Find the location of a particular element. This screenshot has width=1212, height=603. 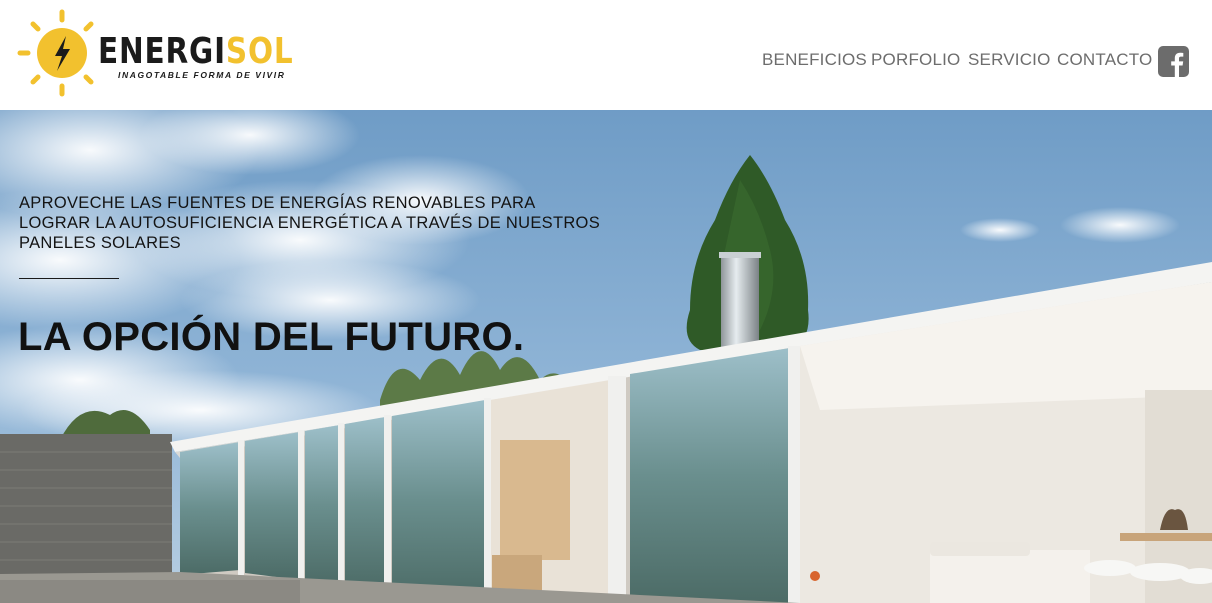

nav-contacto: CONTACTO is located at coordinates (1104, 60).